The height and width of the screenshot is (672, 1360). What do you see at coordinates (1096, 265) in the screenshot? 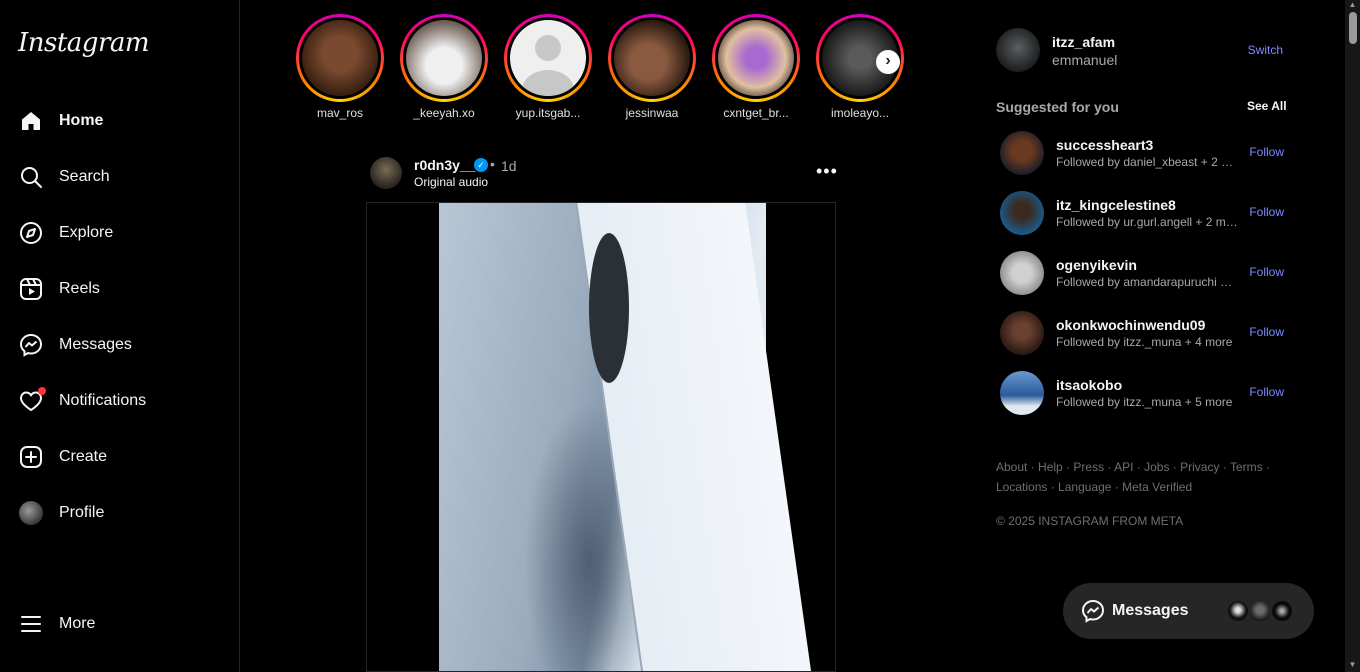
I see `suggestion-username: ogenyikevin` at bounding box center [1096, 265].